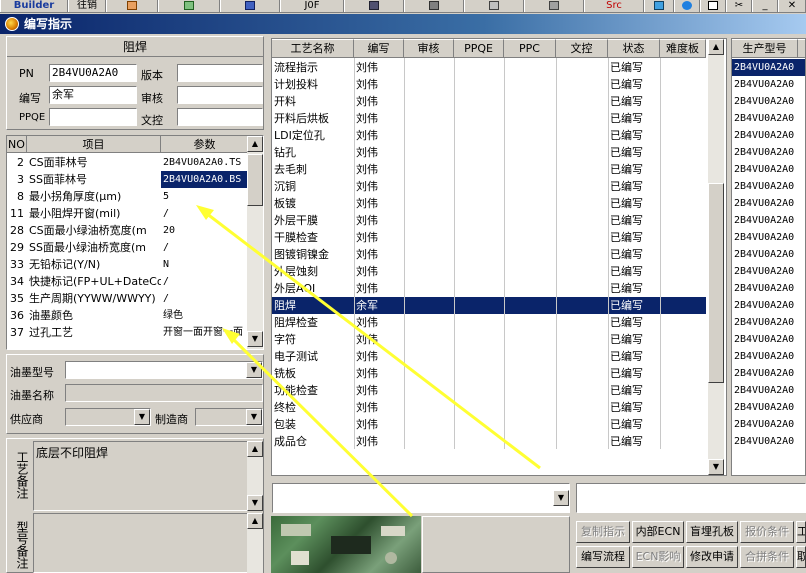  I want to click on process-remark-field: 底层不印阻焊, so click(142, 476).